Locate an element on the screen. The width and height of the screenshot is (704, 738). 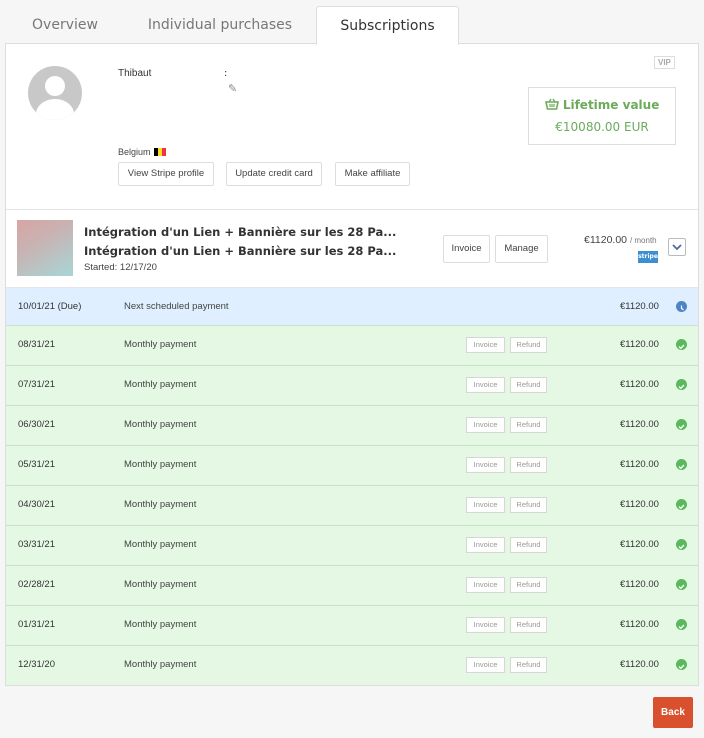
payment-description: Next scheduled payment is located at coordinates (176, 306).